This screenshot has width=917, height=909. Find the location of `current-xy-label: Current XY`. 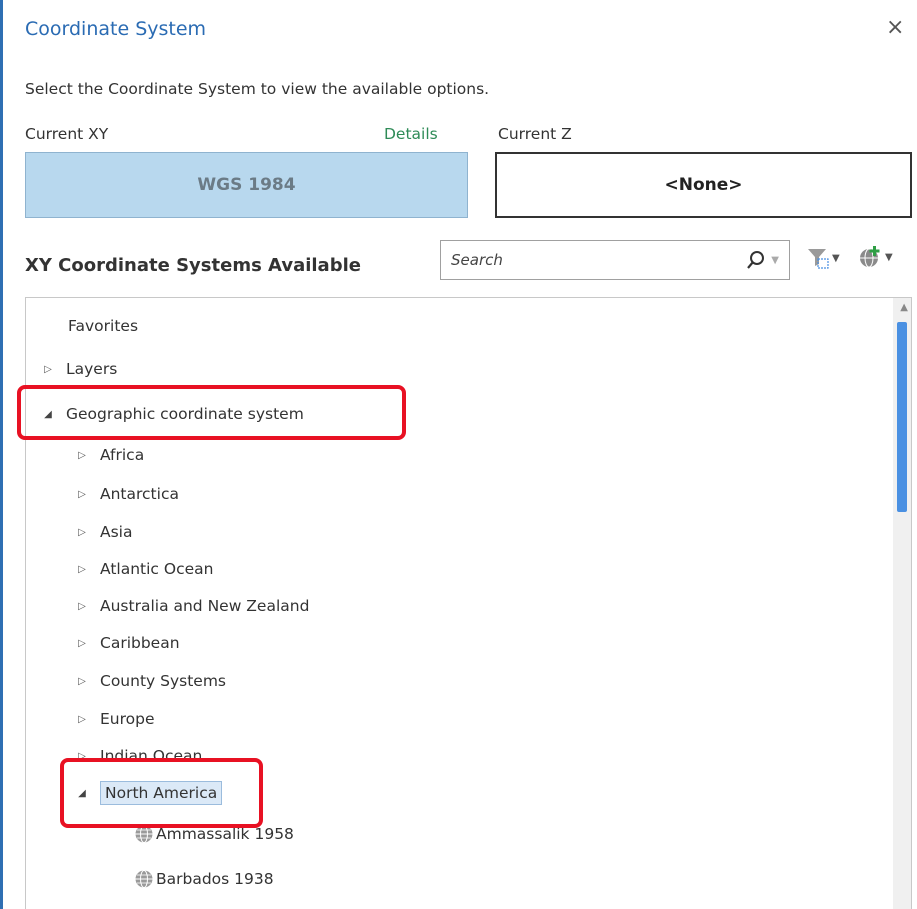

current-xy-label: Current XY is located at coordinates (67, 134).